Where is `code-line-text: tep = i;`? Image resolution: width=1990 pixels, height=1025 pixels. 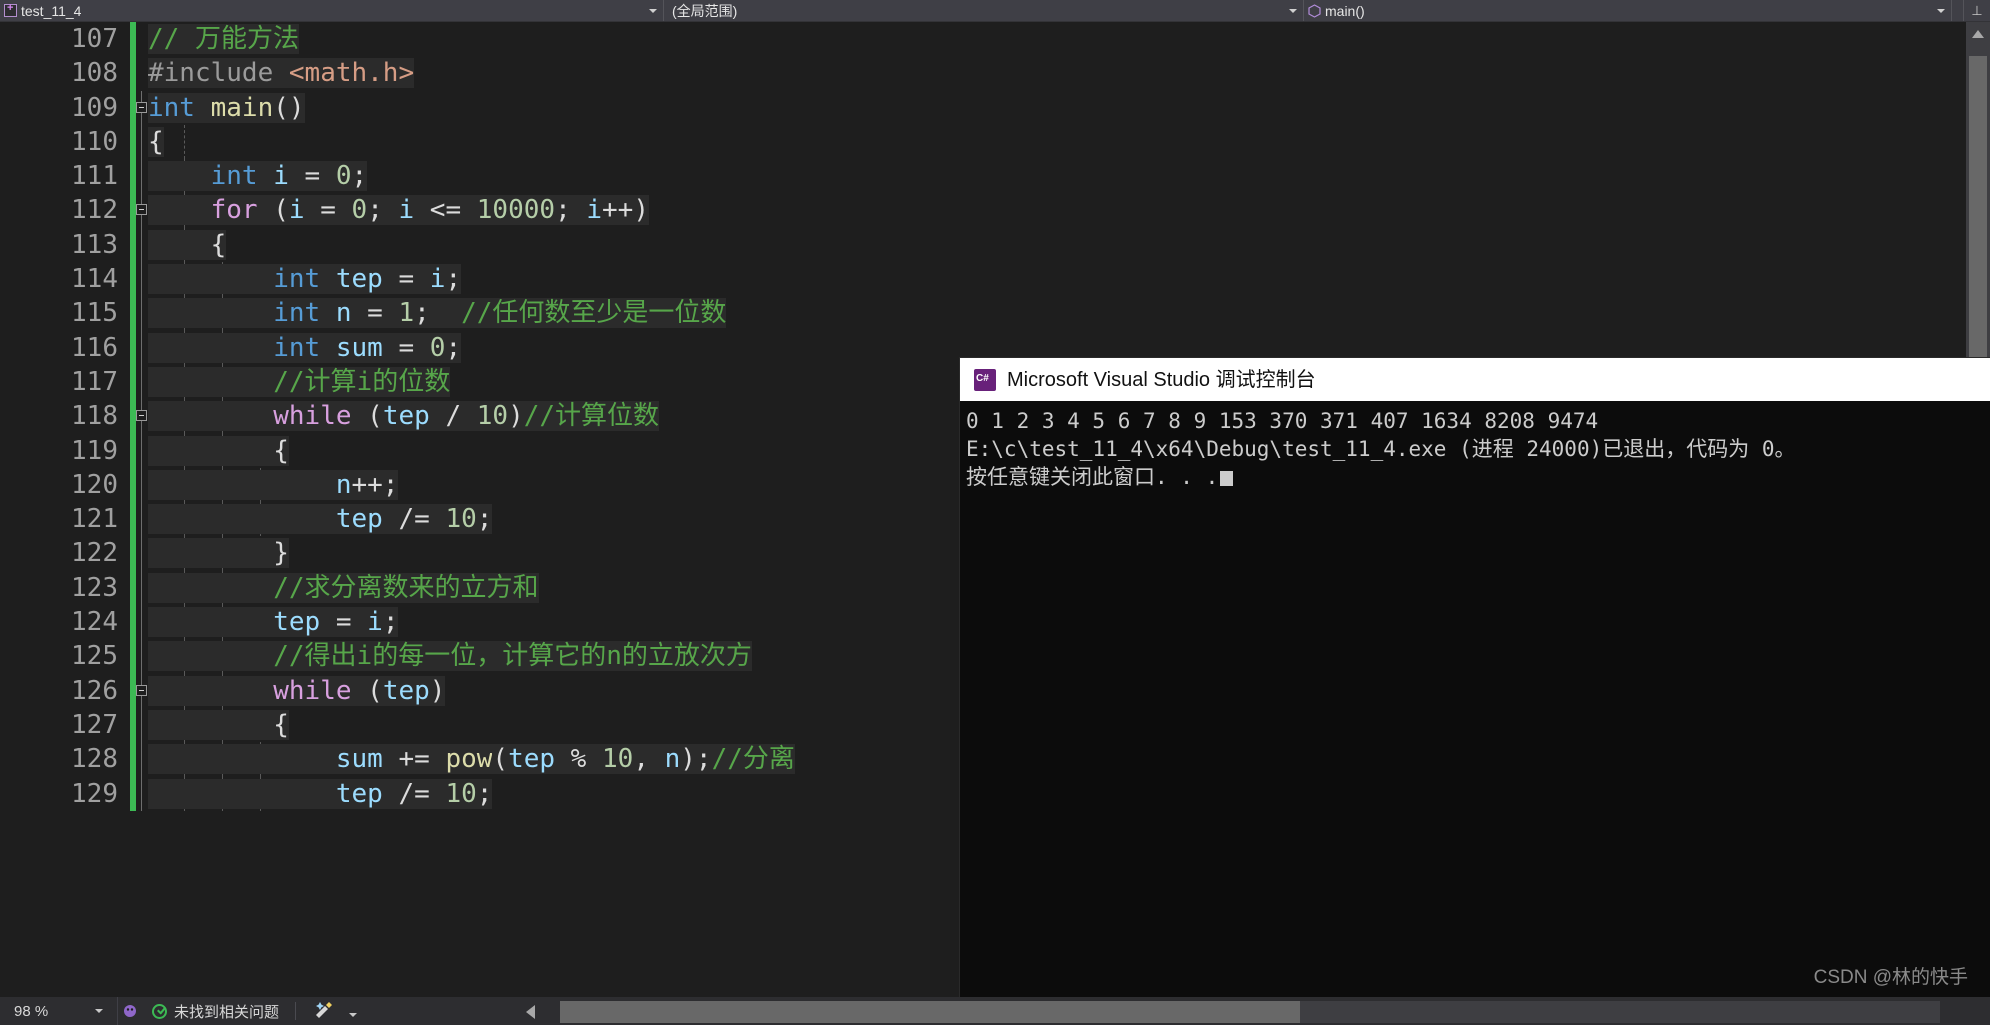 code-line-text: tep = i; is located at coordinates (273, 622).